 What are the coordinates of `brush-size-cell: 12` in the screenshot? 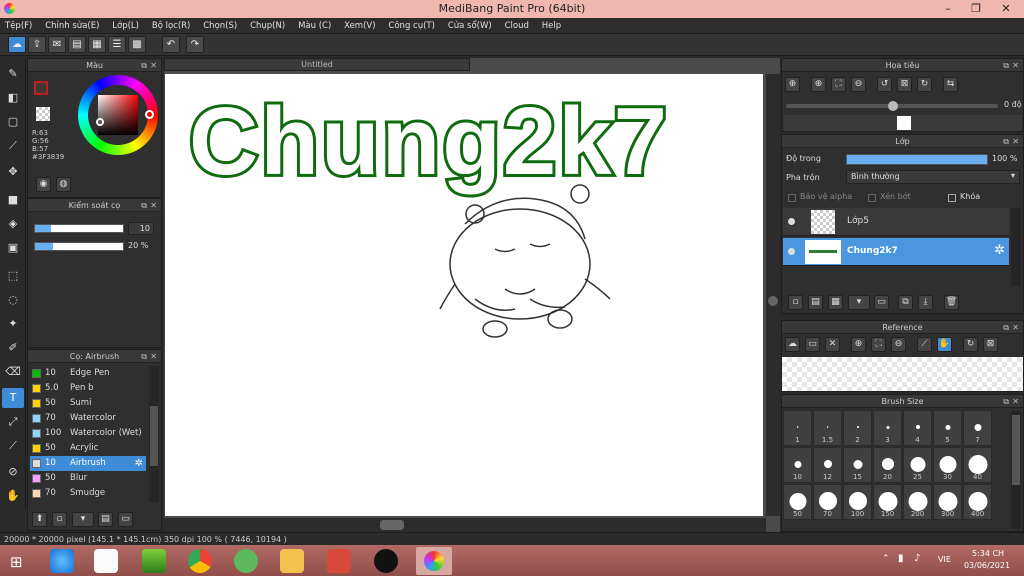 It's located at (827, 465).